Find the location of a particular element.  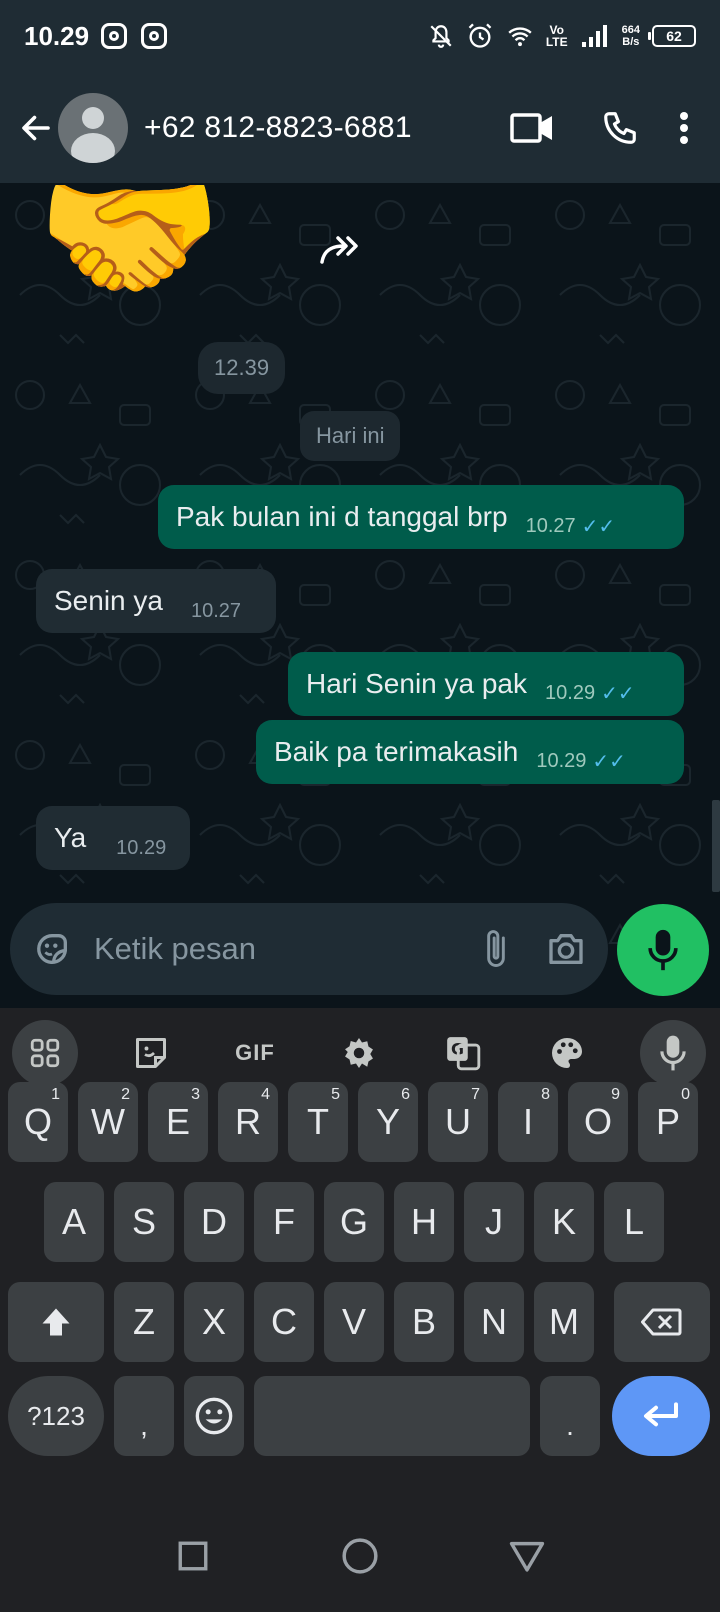

key-d: D is located at coordinates (214, 1222).